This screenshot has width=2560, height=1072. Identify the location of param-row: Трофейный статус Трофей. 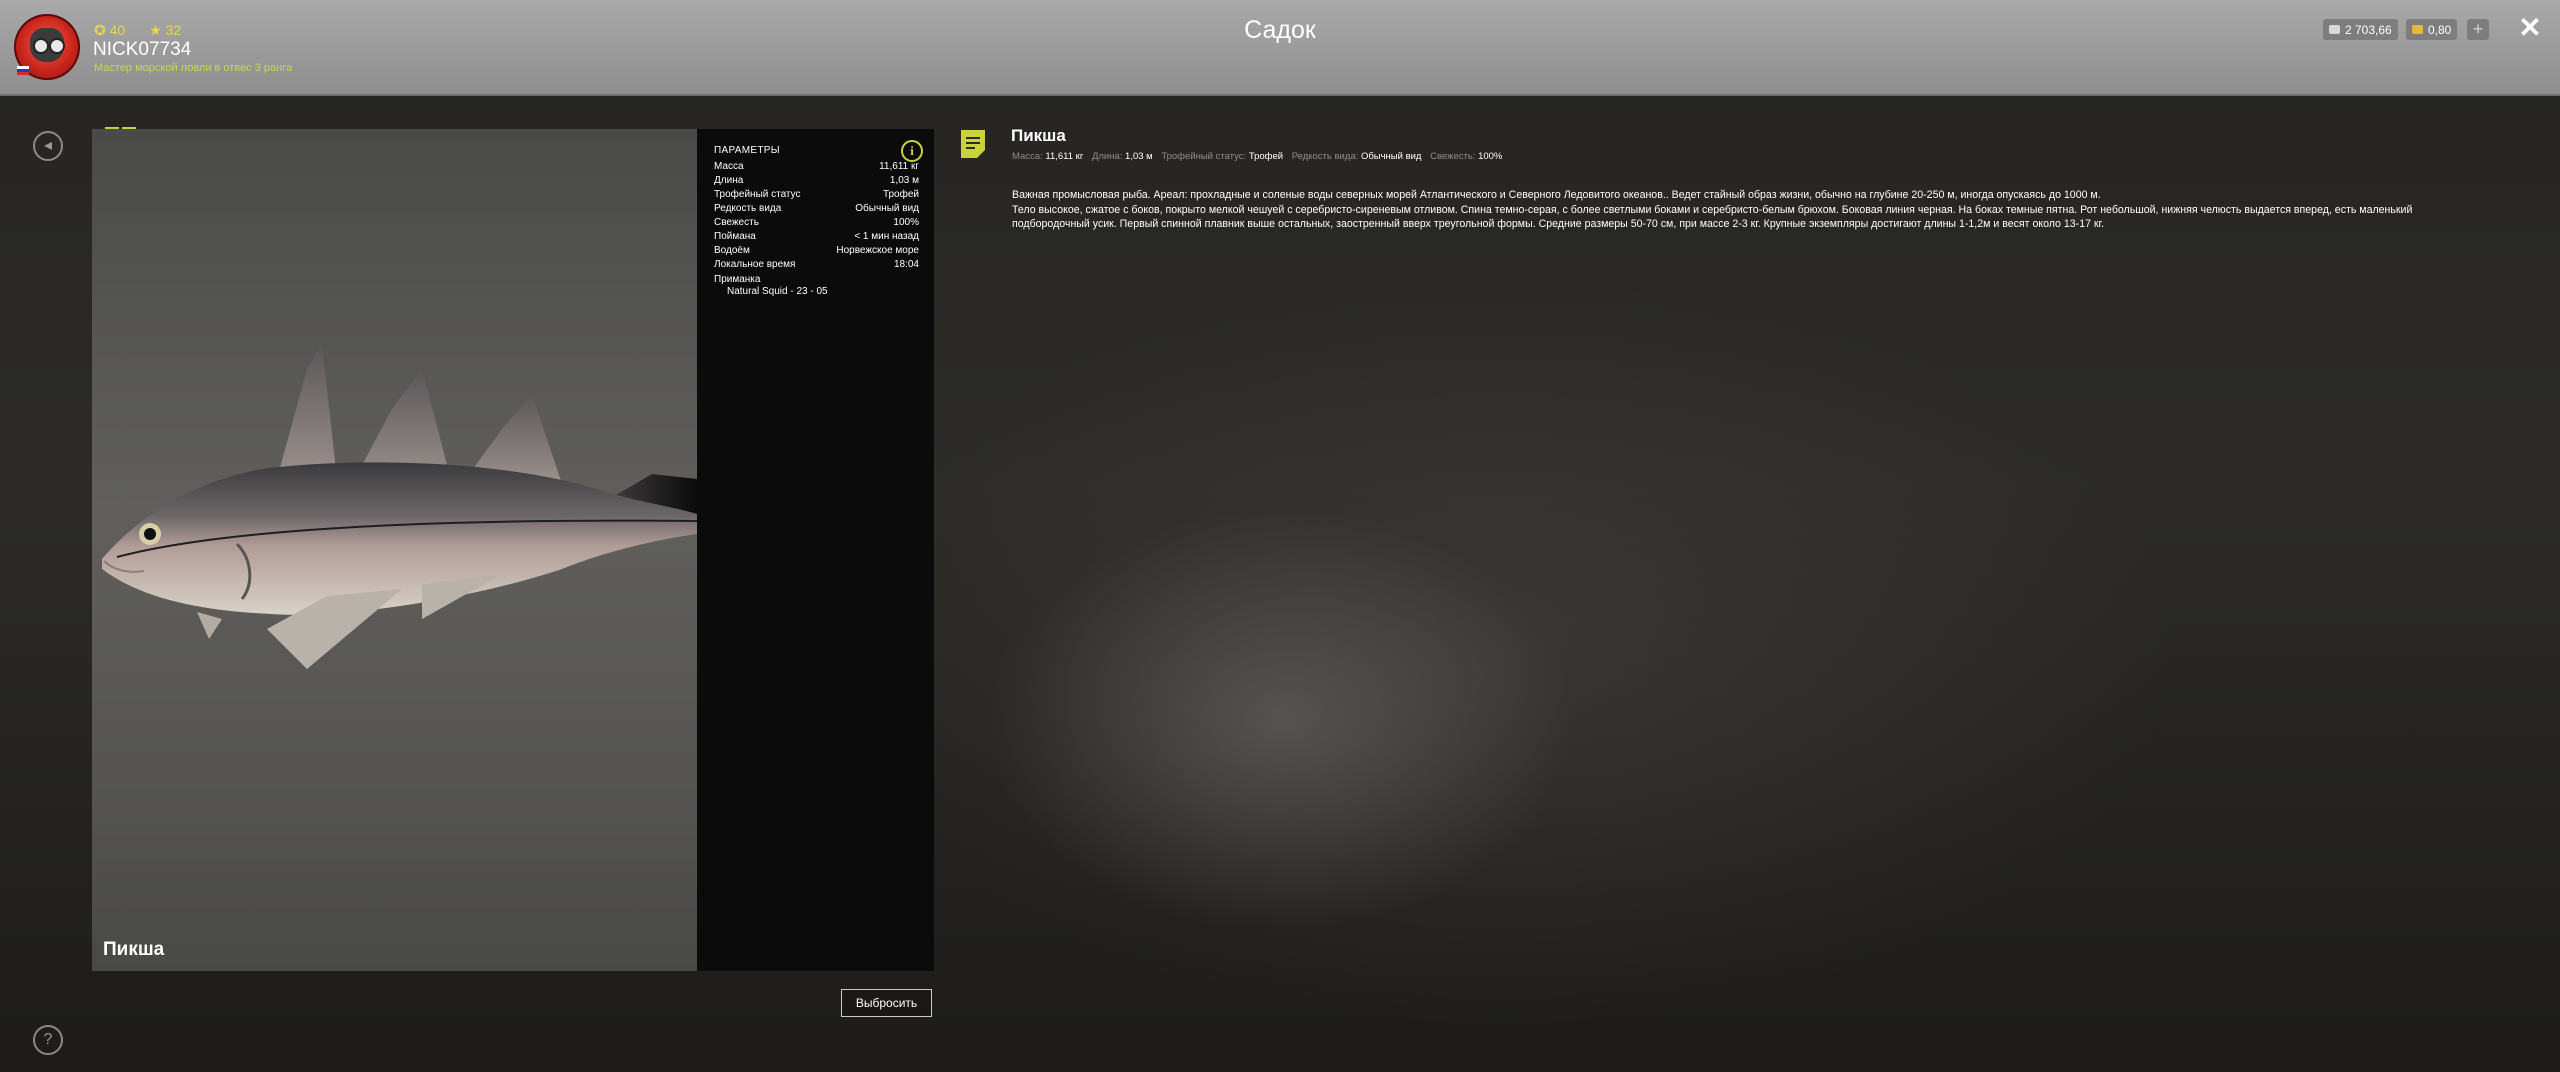
(816, 194).